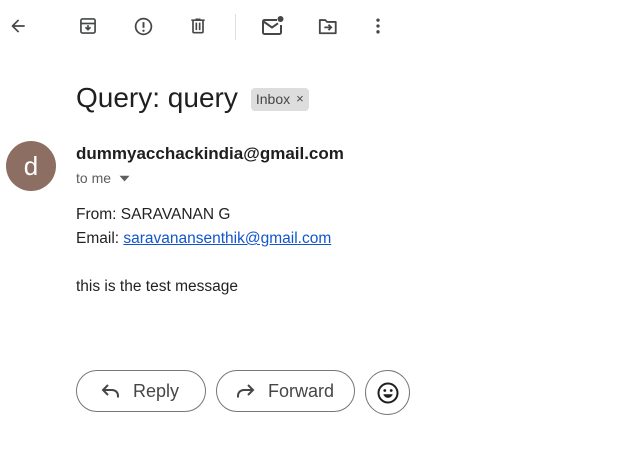 The image size is (631, 455). I want to click on forward-button: Forward, so click(285, 391).